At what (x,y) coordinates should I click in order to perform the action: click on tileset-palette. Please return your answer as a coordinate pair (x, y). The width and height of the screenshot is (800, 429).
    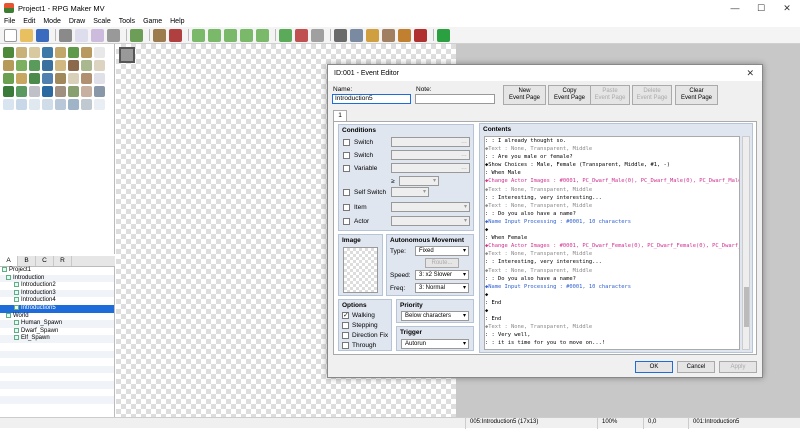
    Looking at the image, I should click on (57, 149).